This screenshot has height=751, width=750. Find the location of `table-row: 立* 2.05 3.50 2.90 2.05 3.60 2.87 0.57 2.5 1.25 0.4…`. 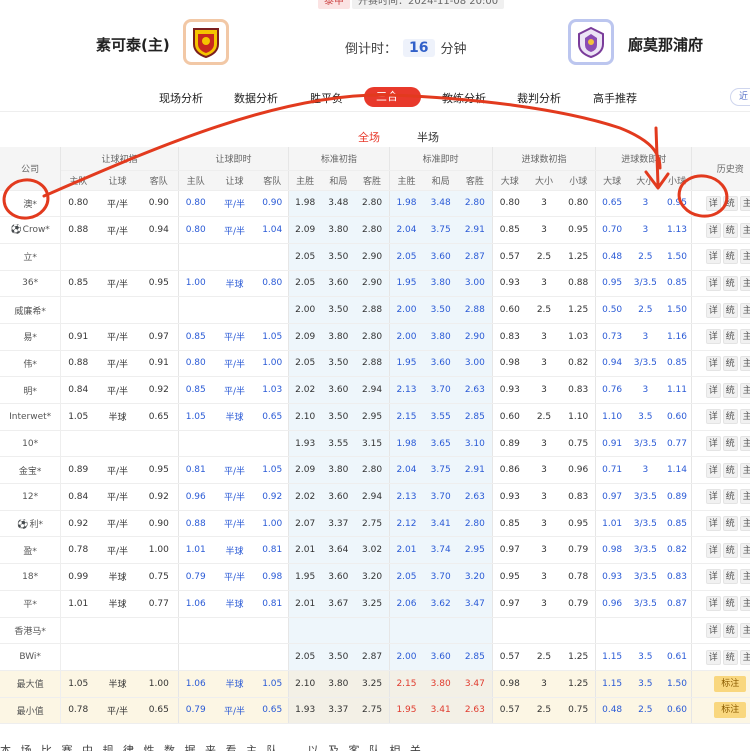

table-row: 立* 2.05 3.50 2.90 2.05 3.60 2.87 0.57 2.5 1.25 0.4… is located at coordinates (375, 257).